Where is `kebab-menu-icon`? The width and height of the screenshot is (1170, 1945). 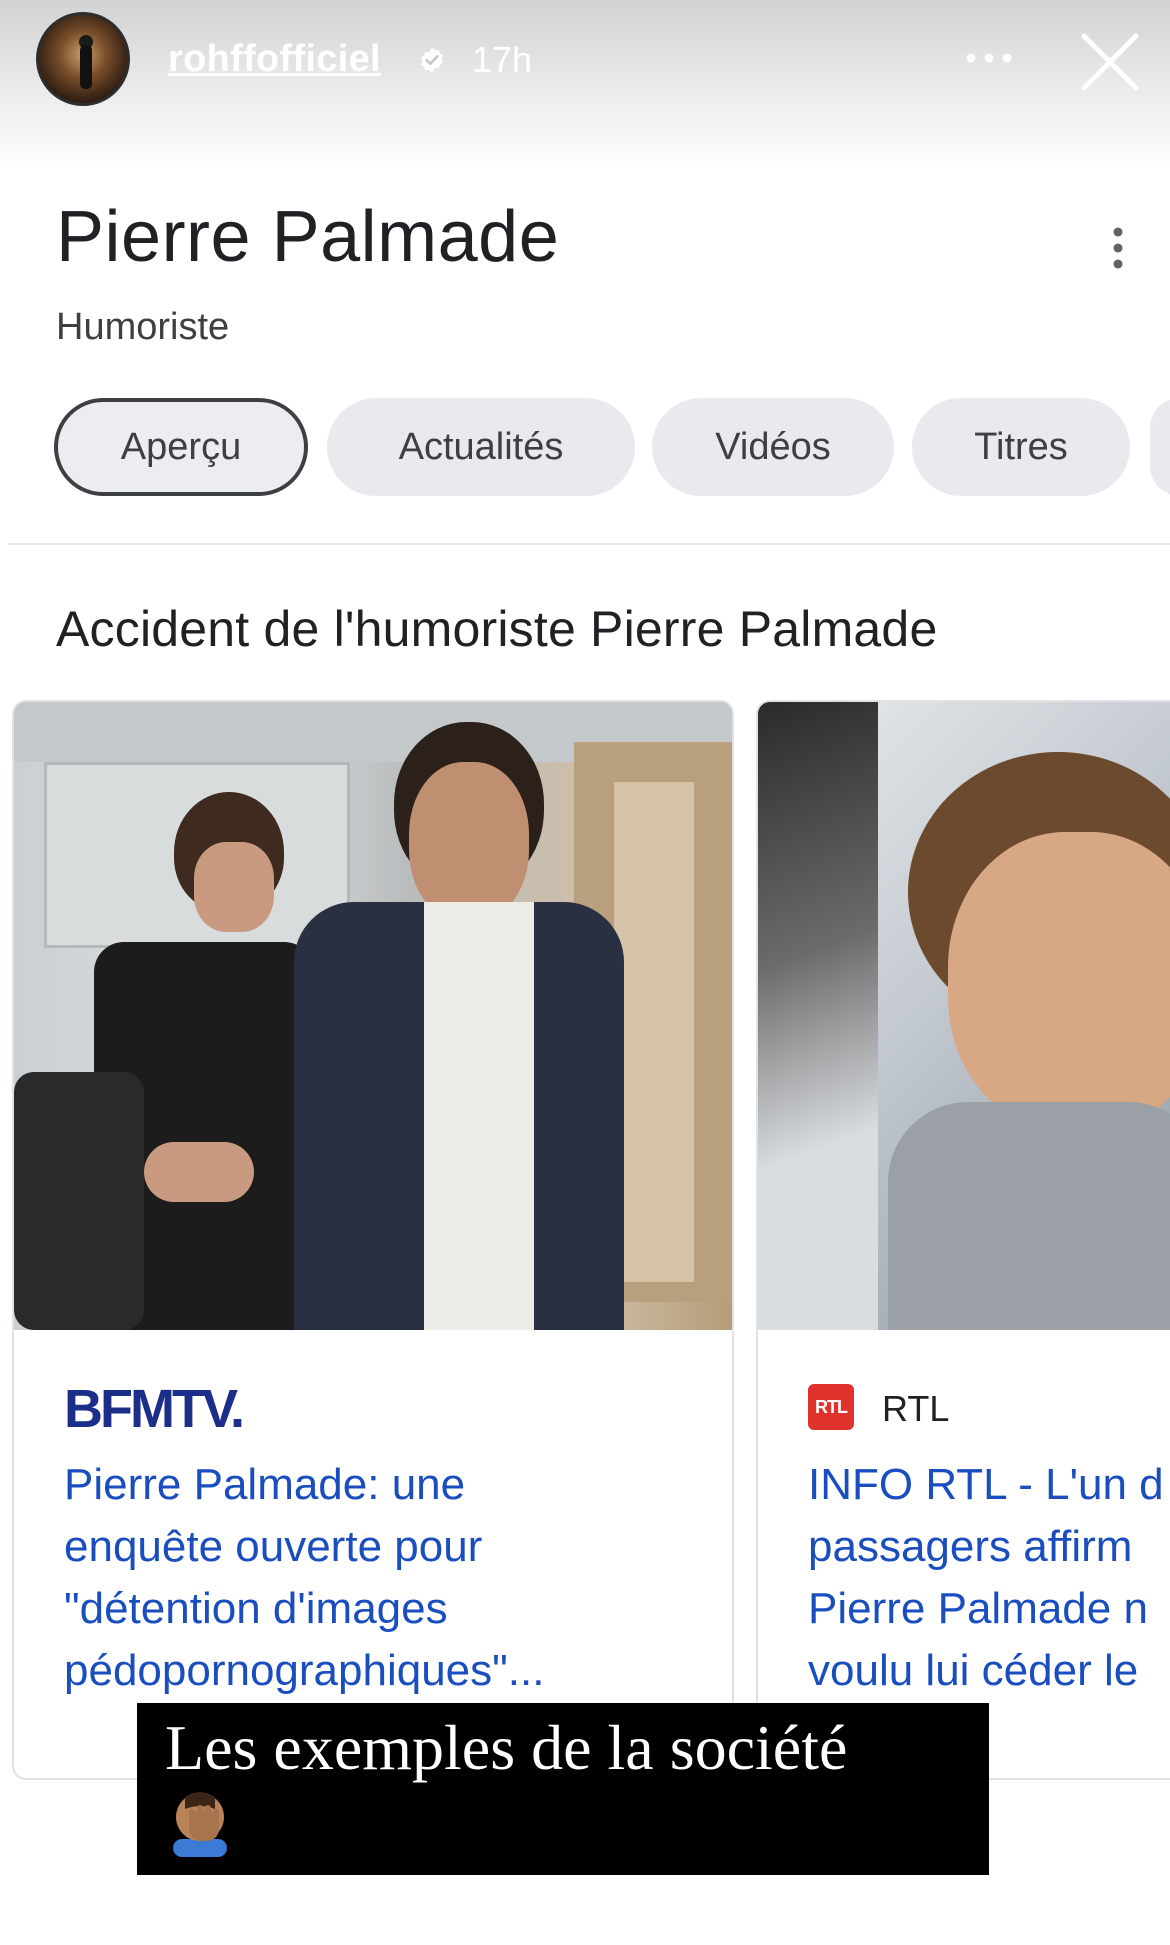 kebab-menu-icon is located at coordinates (1118, 248).